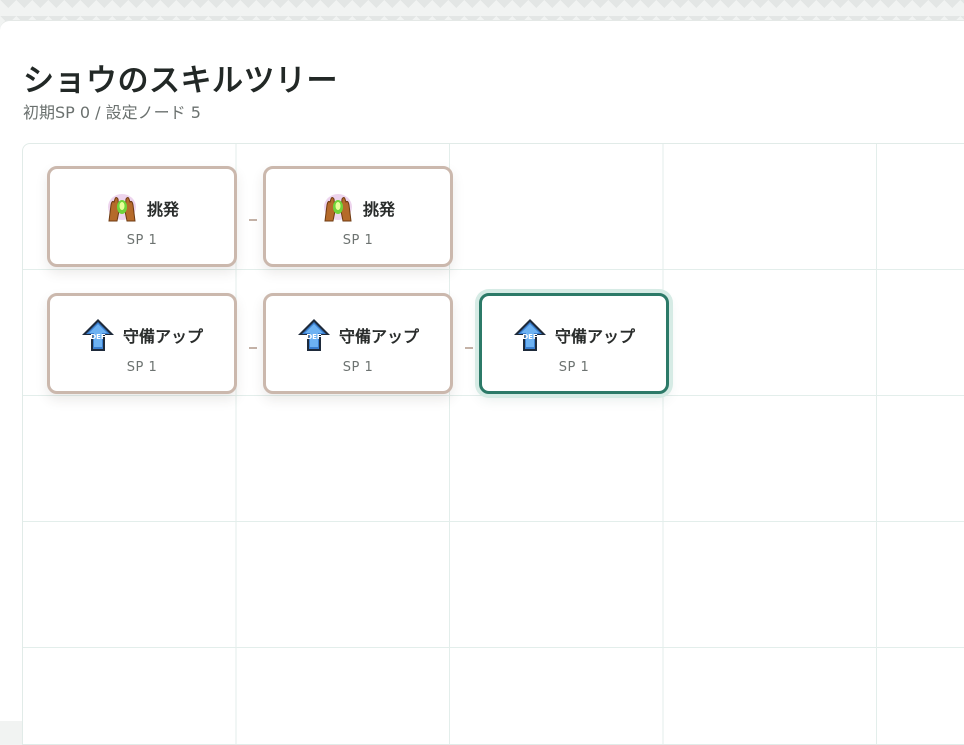 This screenshot has height=745, width=964. What do you see at coordinates (482, 11) in the screenshot?
I see `top-decorative-edge` at bounding box center [482, 11].